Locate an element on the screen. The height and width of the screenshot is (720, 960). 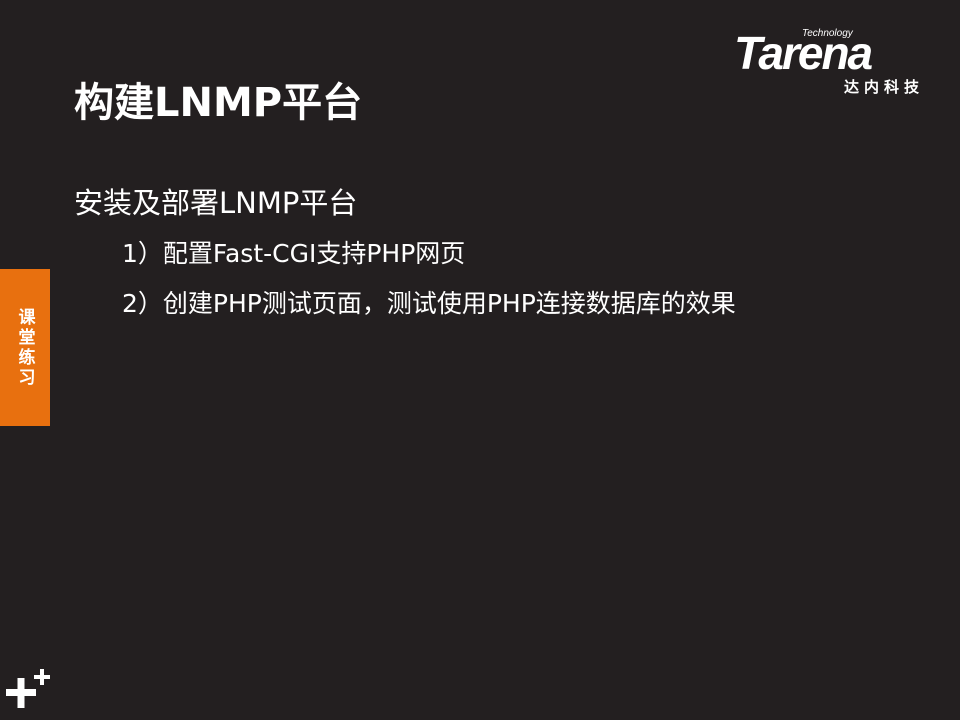
logo-chinese-text: 达内科技 is located at coordinates (883, 87).